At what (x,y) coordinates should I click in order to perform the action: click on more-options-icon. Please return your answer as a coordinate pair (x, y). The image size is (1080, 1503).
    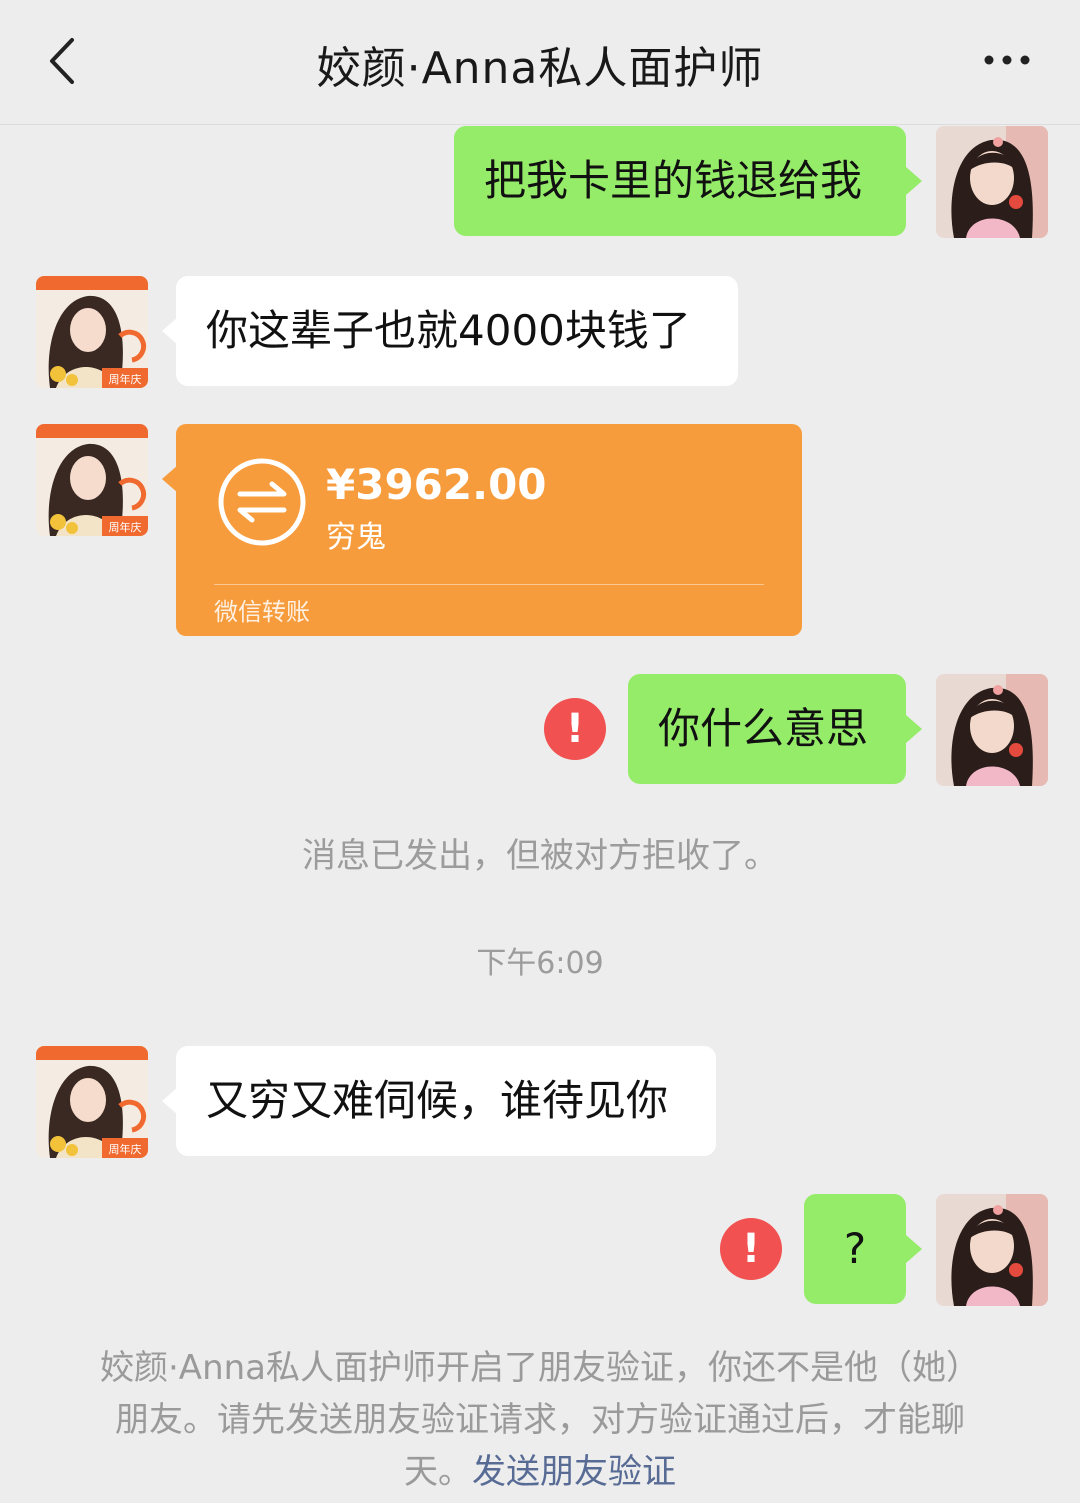
    Looking at the image, I should click on (1007, 60).